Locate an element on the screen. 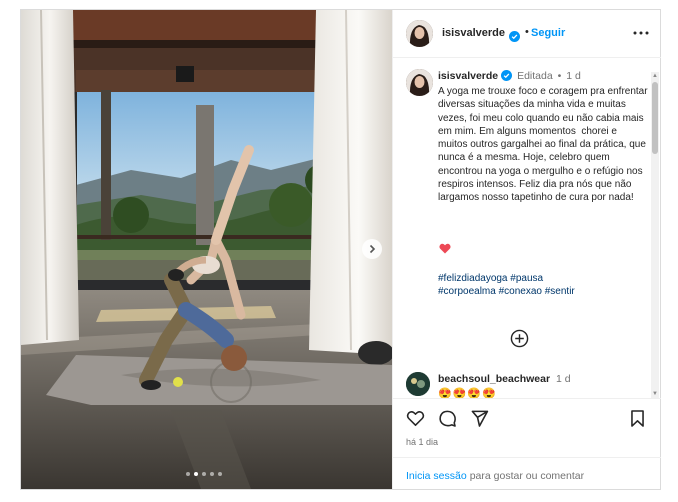  post-header: isisvalverde • Seguir is located at coordinates (527, 34).